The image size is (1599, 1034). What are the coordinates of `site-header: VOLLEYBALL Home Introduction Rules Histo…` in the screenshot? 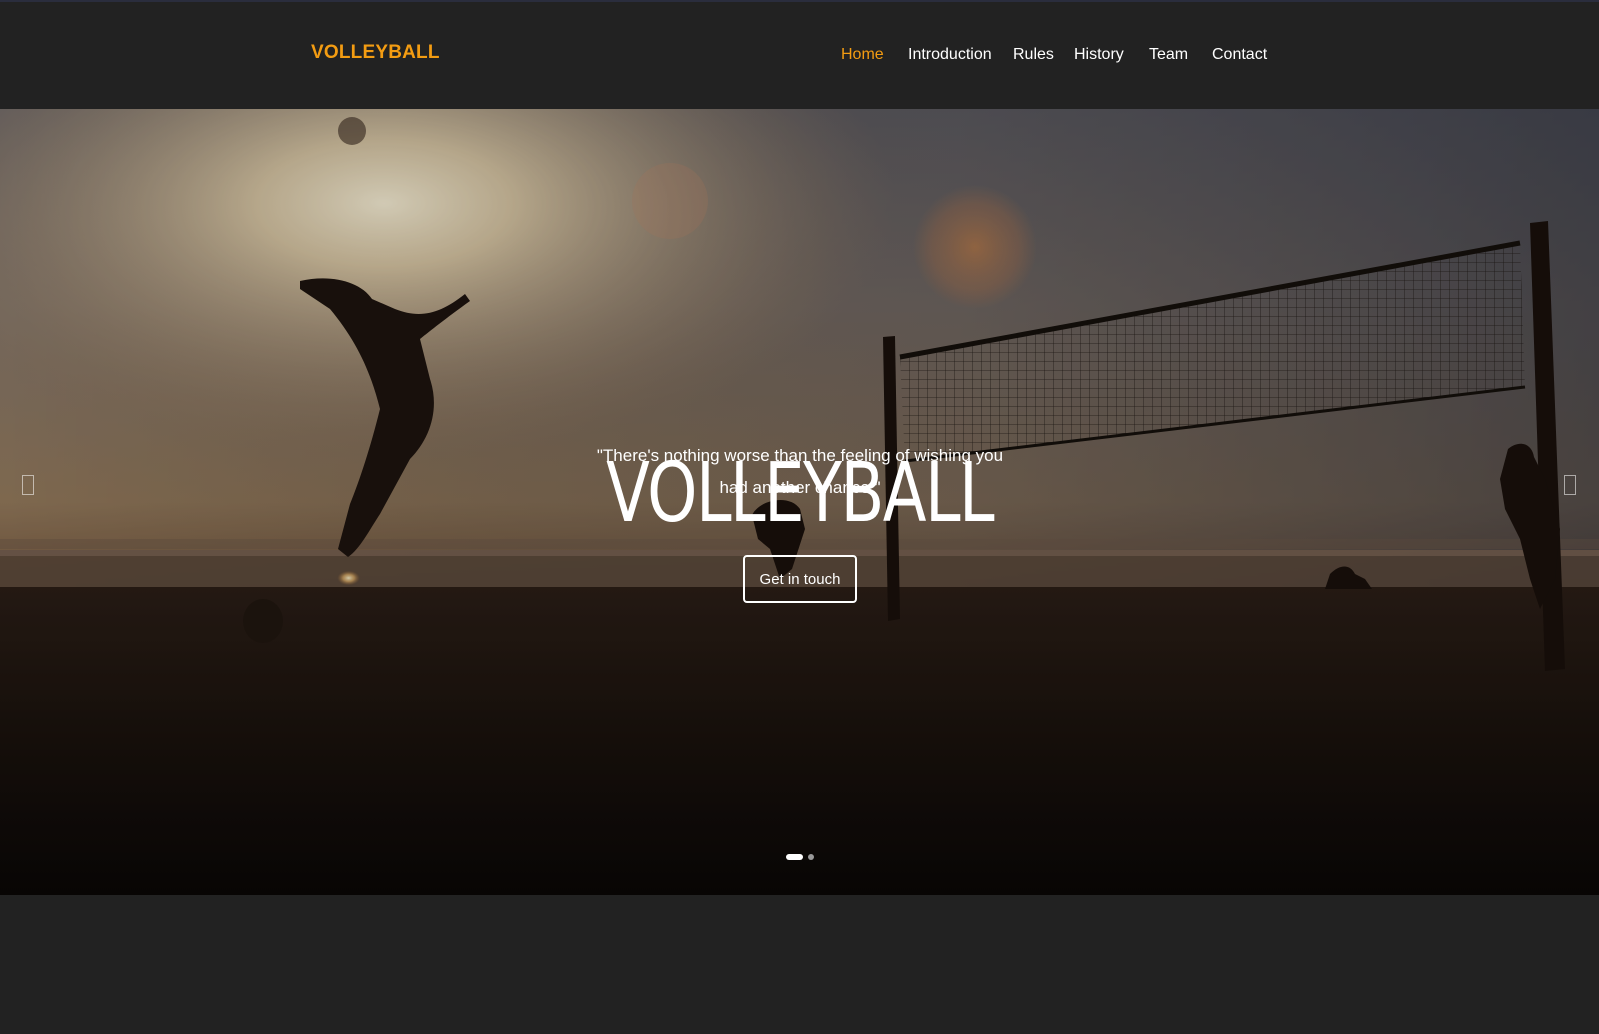 It's located at (799, 55).